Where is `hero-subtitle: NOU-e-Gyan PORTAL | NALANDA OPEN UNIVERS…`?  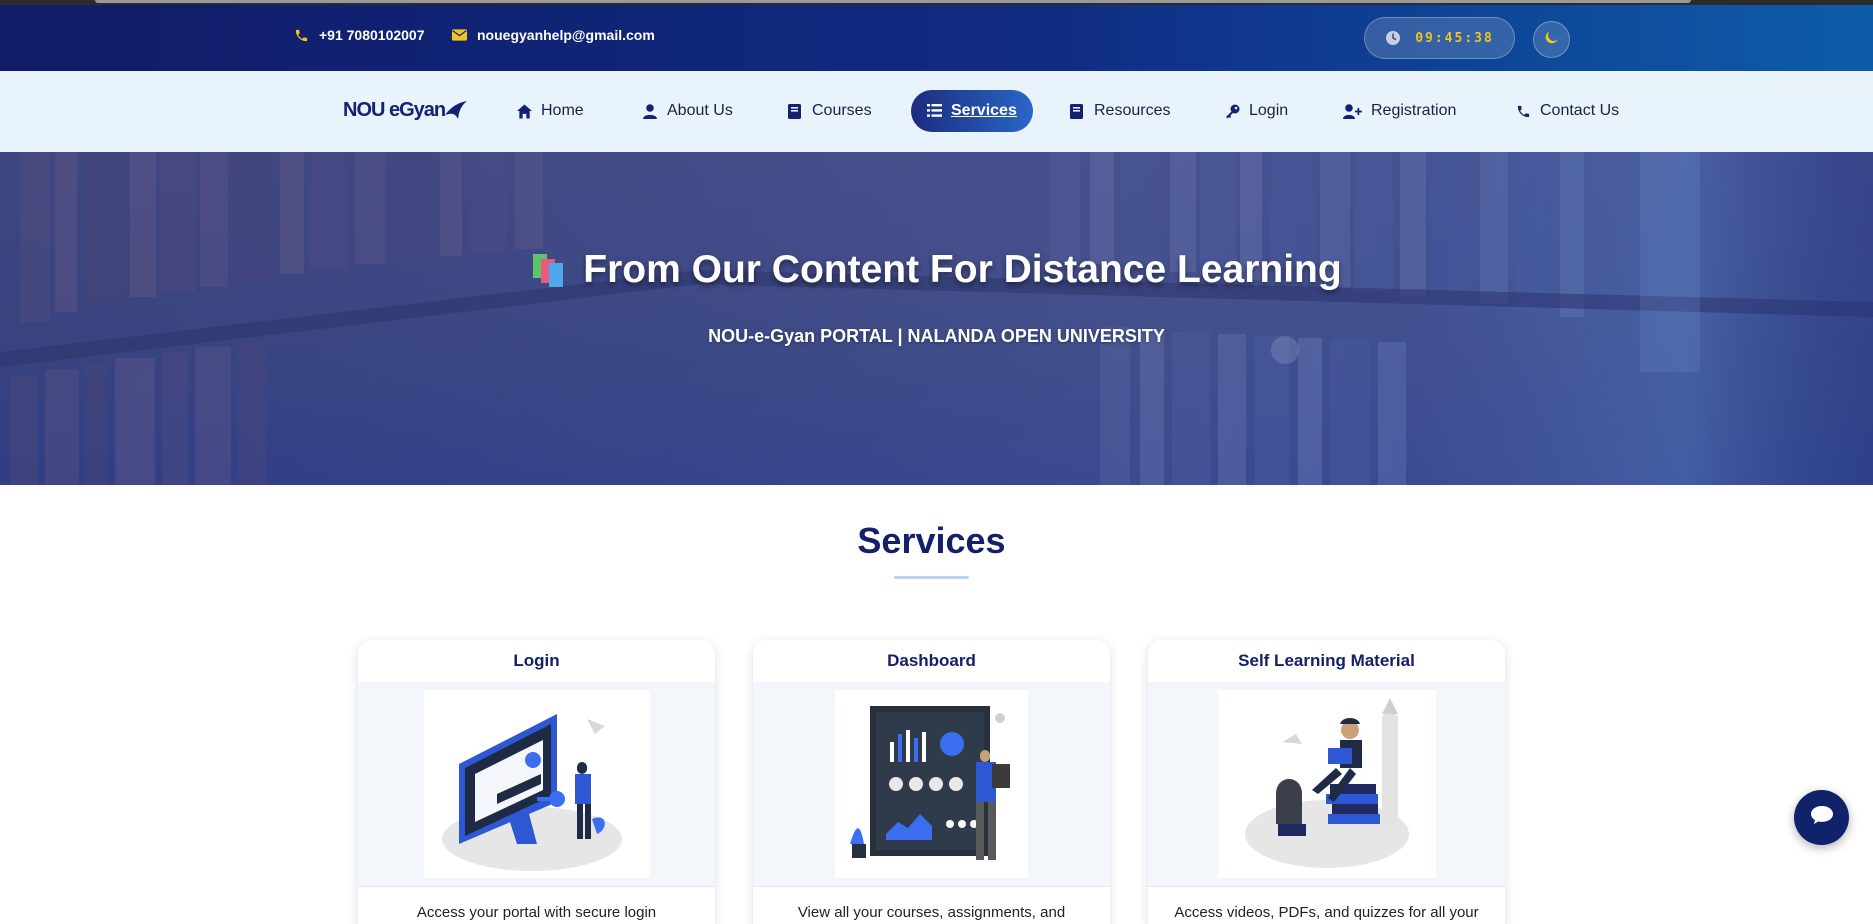
hero-subtitle: NOU-e-Gyan PORTAL | NALANDA OPEN UNIVERS… is located at coordinates (936, 336).